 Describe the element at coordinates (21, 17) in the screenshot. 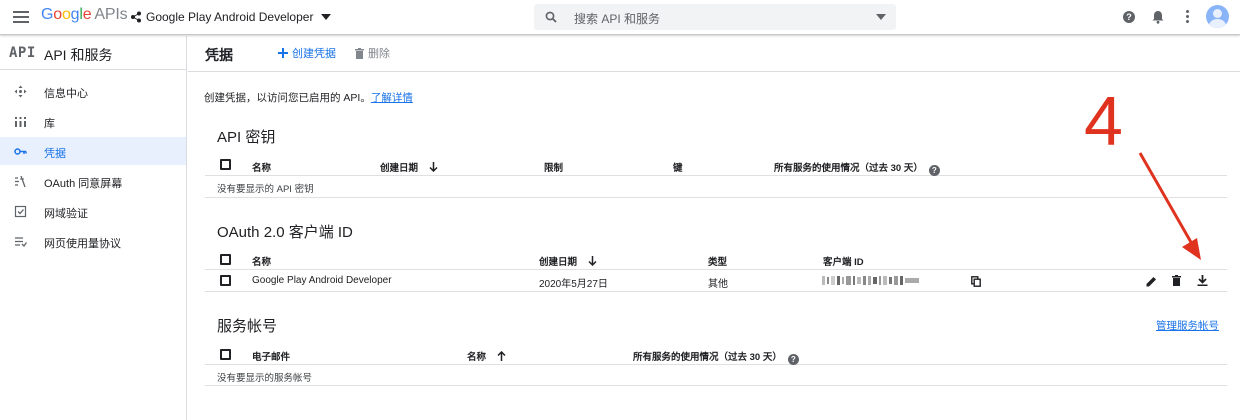

I see `menu-icon` at that location.